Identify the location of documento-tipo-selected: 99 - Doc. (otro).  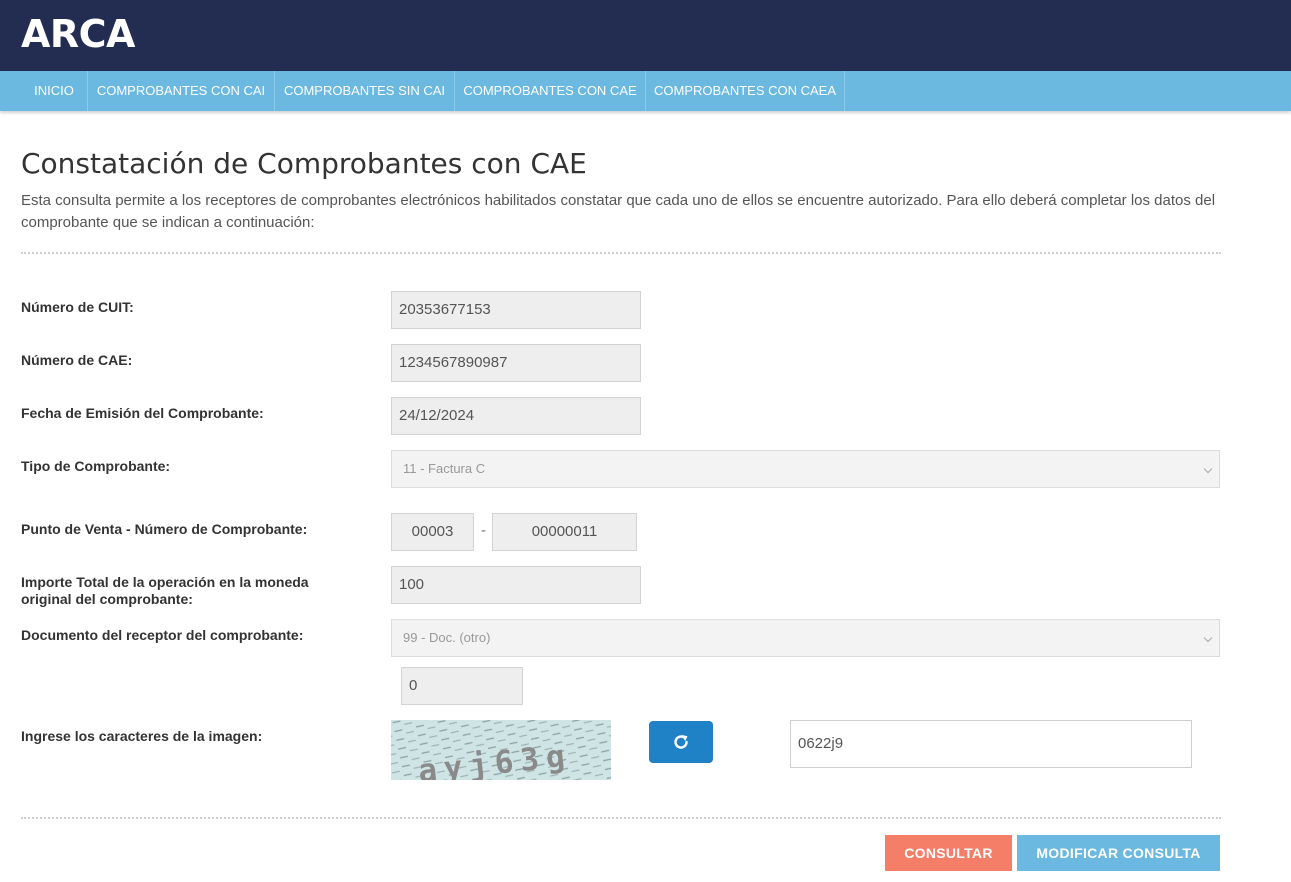
(447, 637).